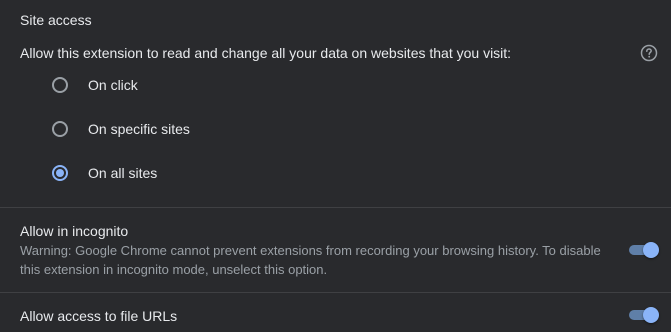  What do you see at coordinates (56, 20) in the screenshot?
I see `site-access-heading: Site access` at bounding box center [56, 20].